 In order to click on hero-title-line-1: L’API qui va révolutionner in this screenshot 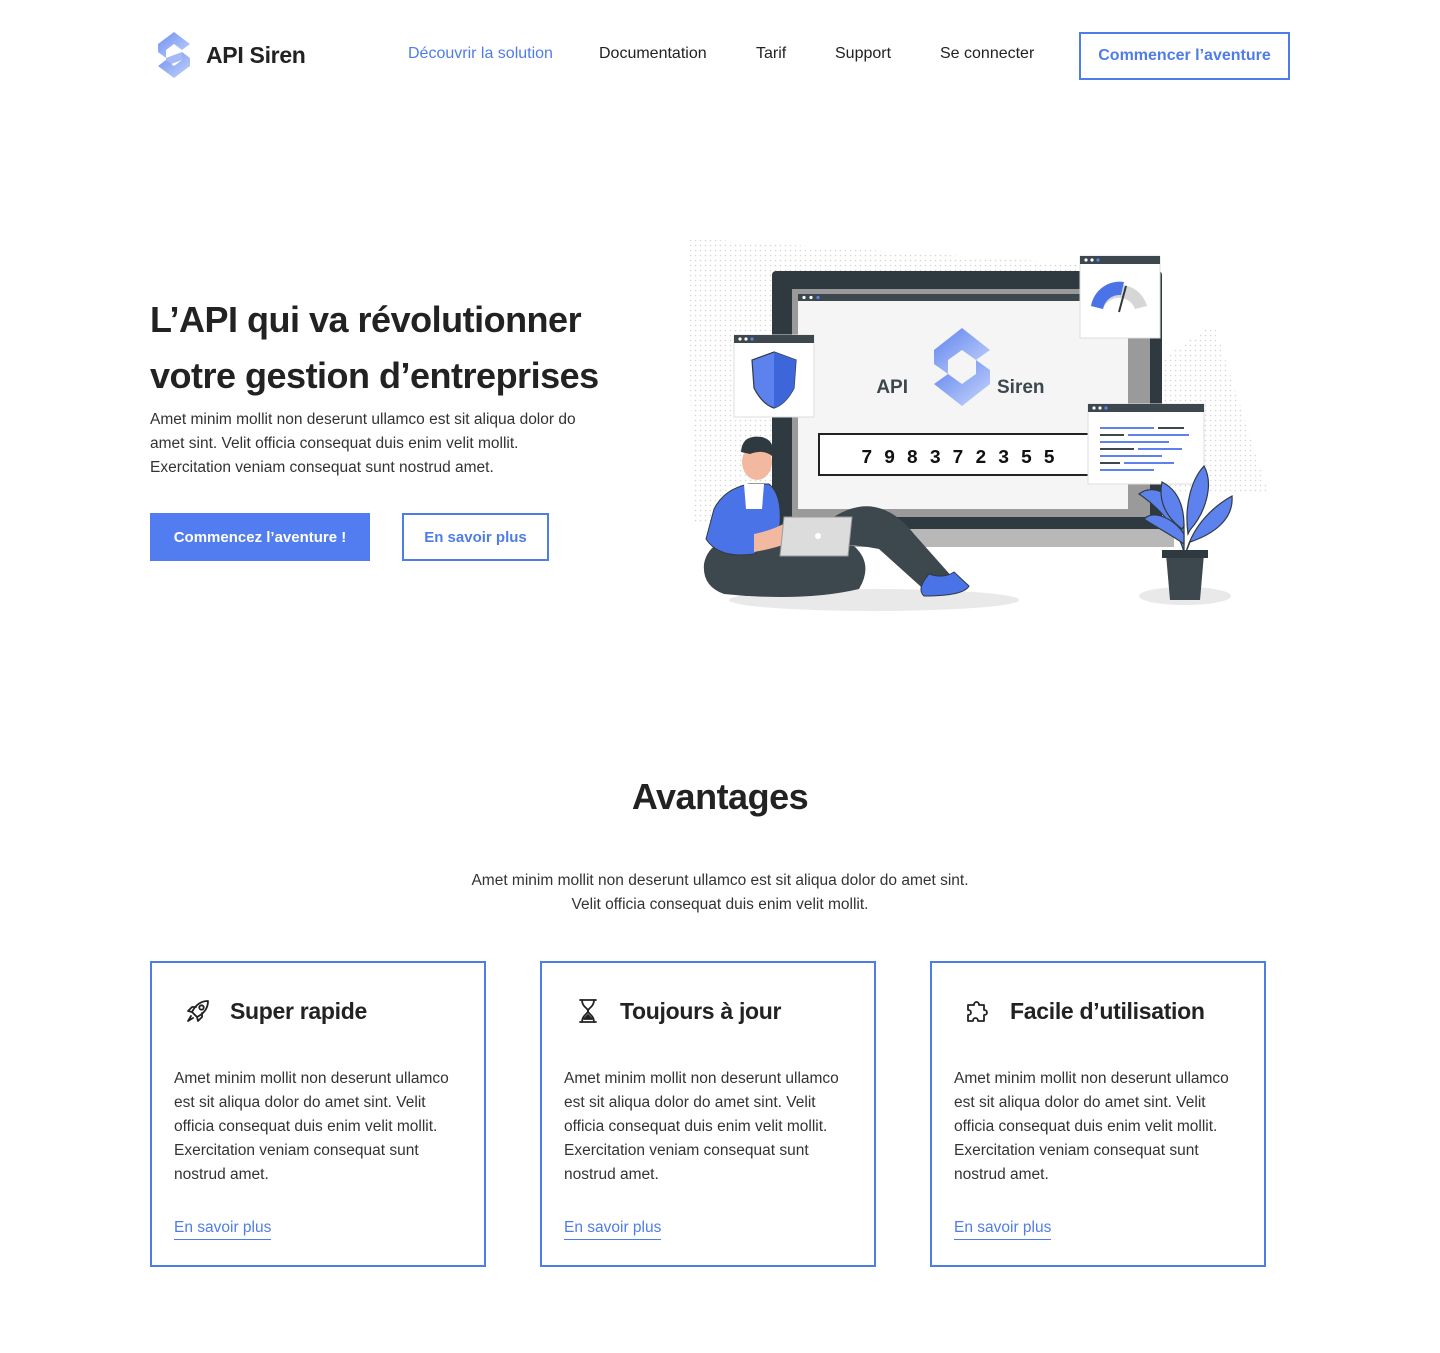, I will do `click(366, 319)`.